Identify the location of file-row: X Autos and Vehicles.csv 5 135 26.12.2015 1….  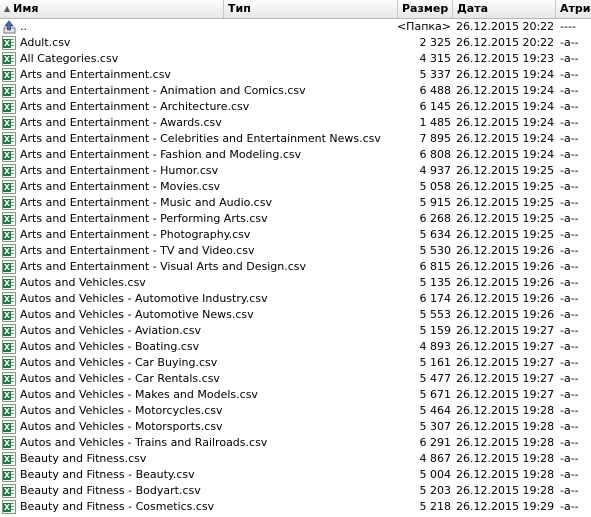
(295, 283).